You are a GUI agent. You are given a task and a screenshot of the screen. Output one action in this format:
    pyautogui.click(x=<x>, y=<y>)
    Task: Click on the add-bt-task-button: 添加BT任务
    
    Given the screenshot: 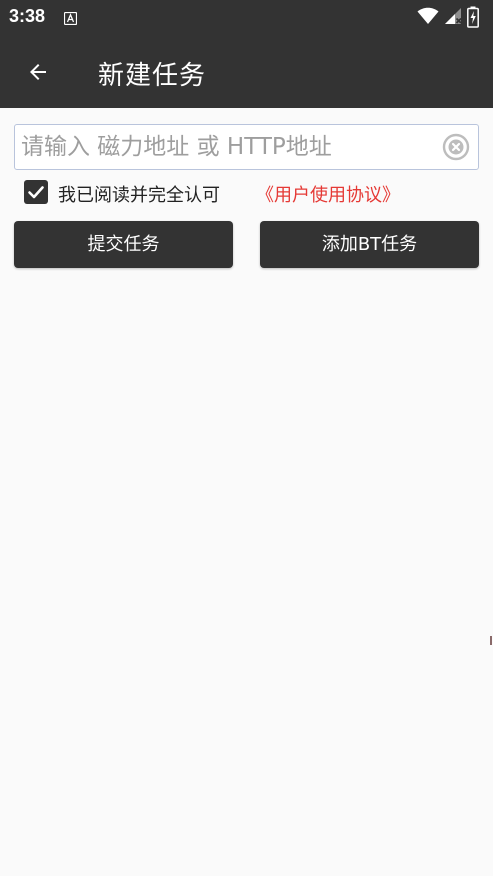 What is the action you would take?
    pyautogui.click(x=369, y=244)
    